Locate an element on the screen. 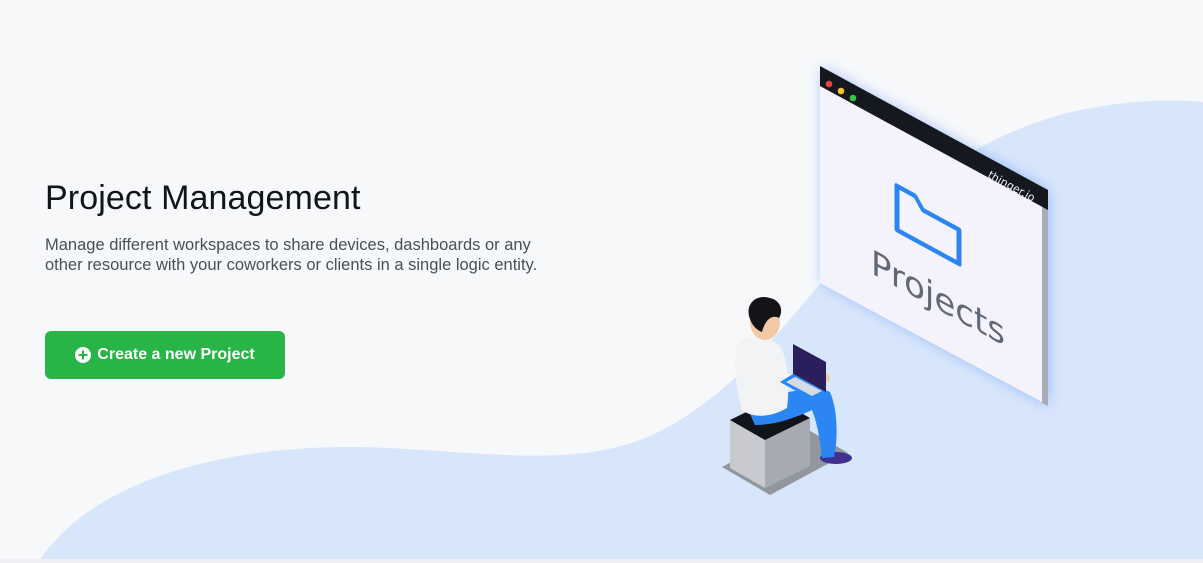  window-maximize-dot is located at coordinates (853, 98).